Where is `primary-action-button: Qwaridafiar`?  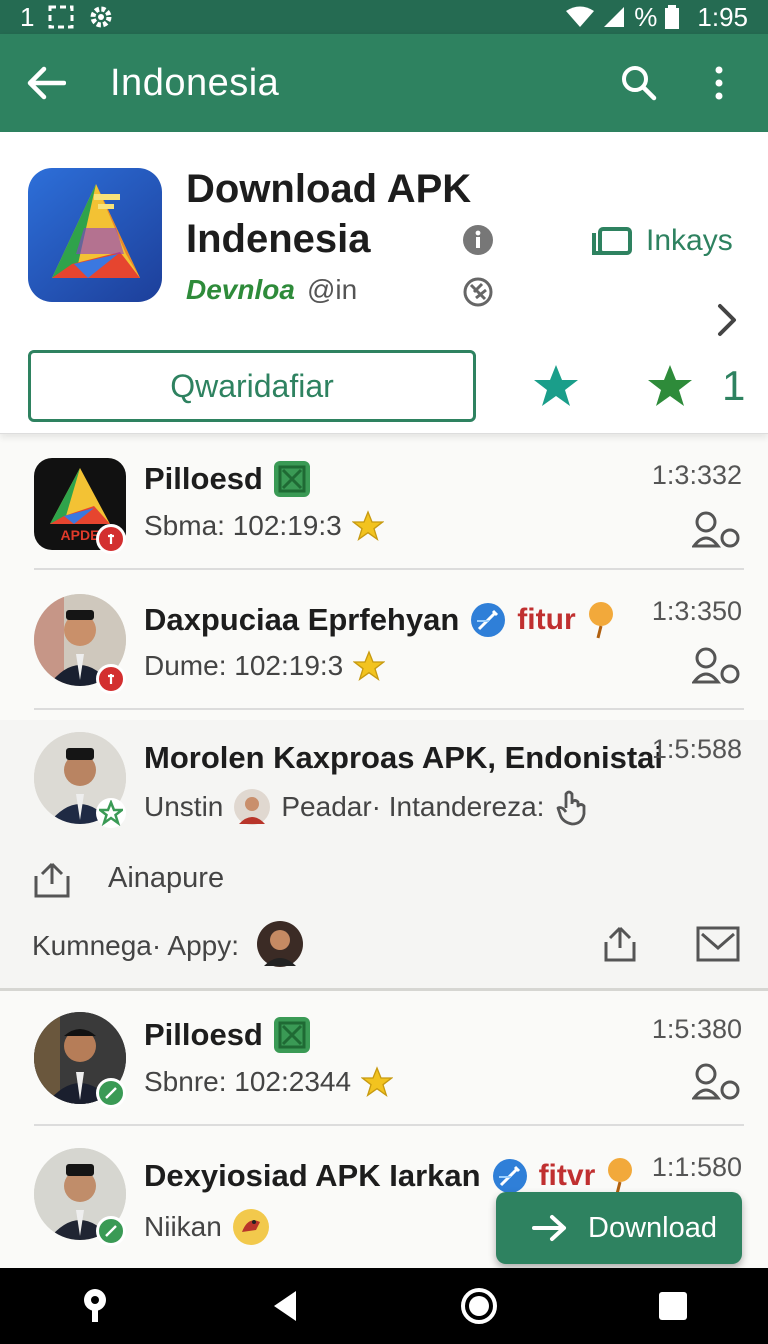
primary-action-button: Qwaridafiar is located at coordinates (252, 386).